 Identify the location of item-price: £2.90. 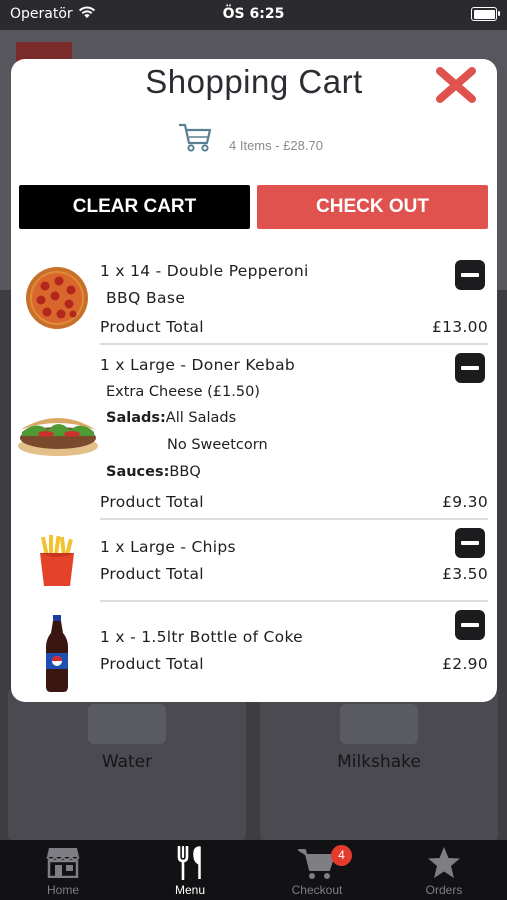
(465, 664).